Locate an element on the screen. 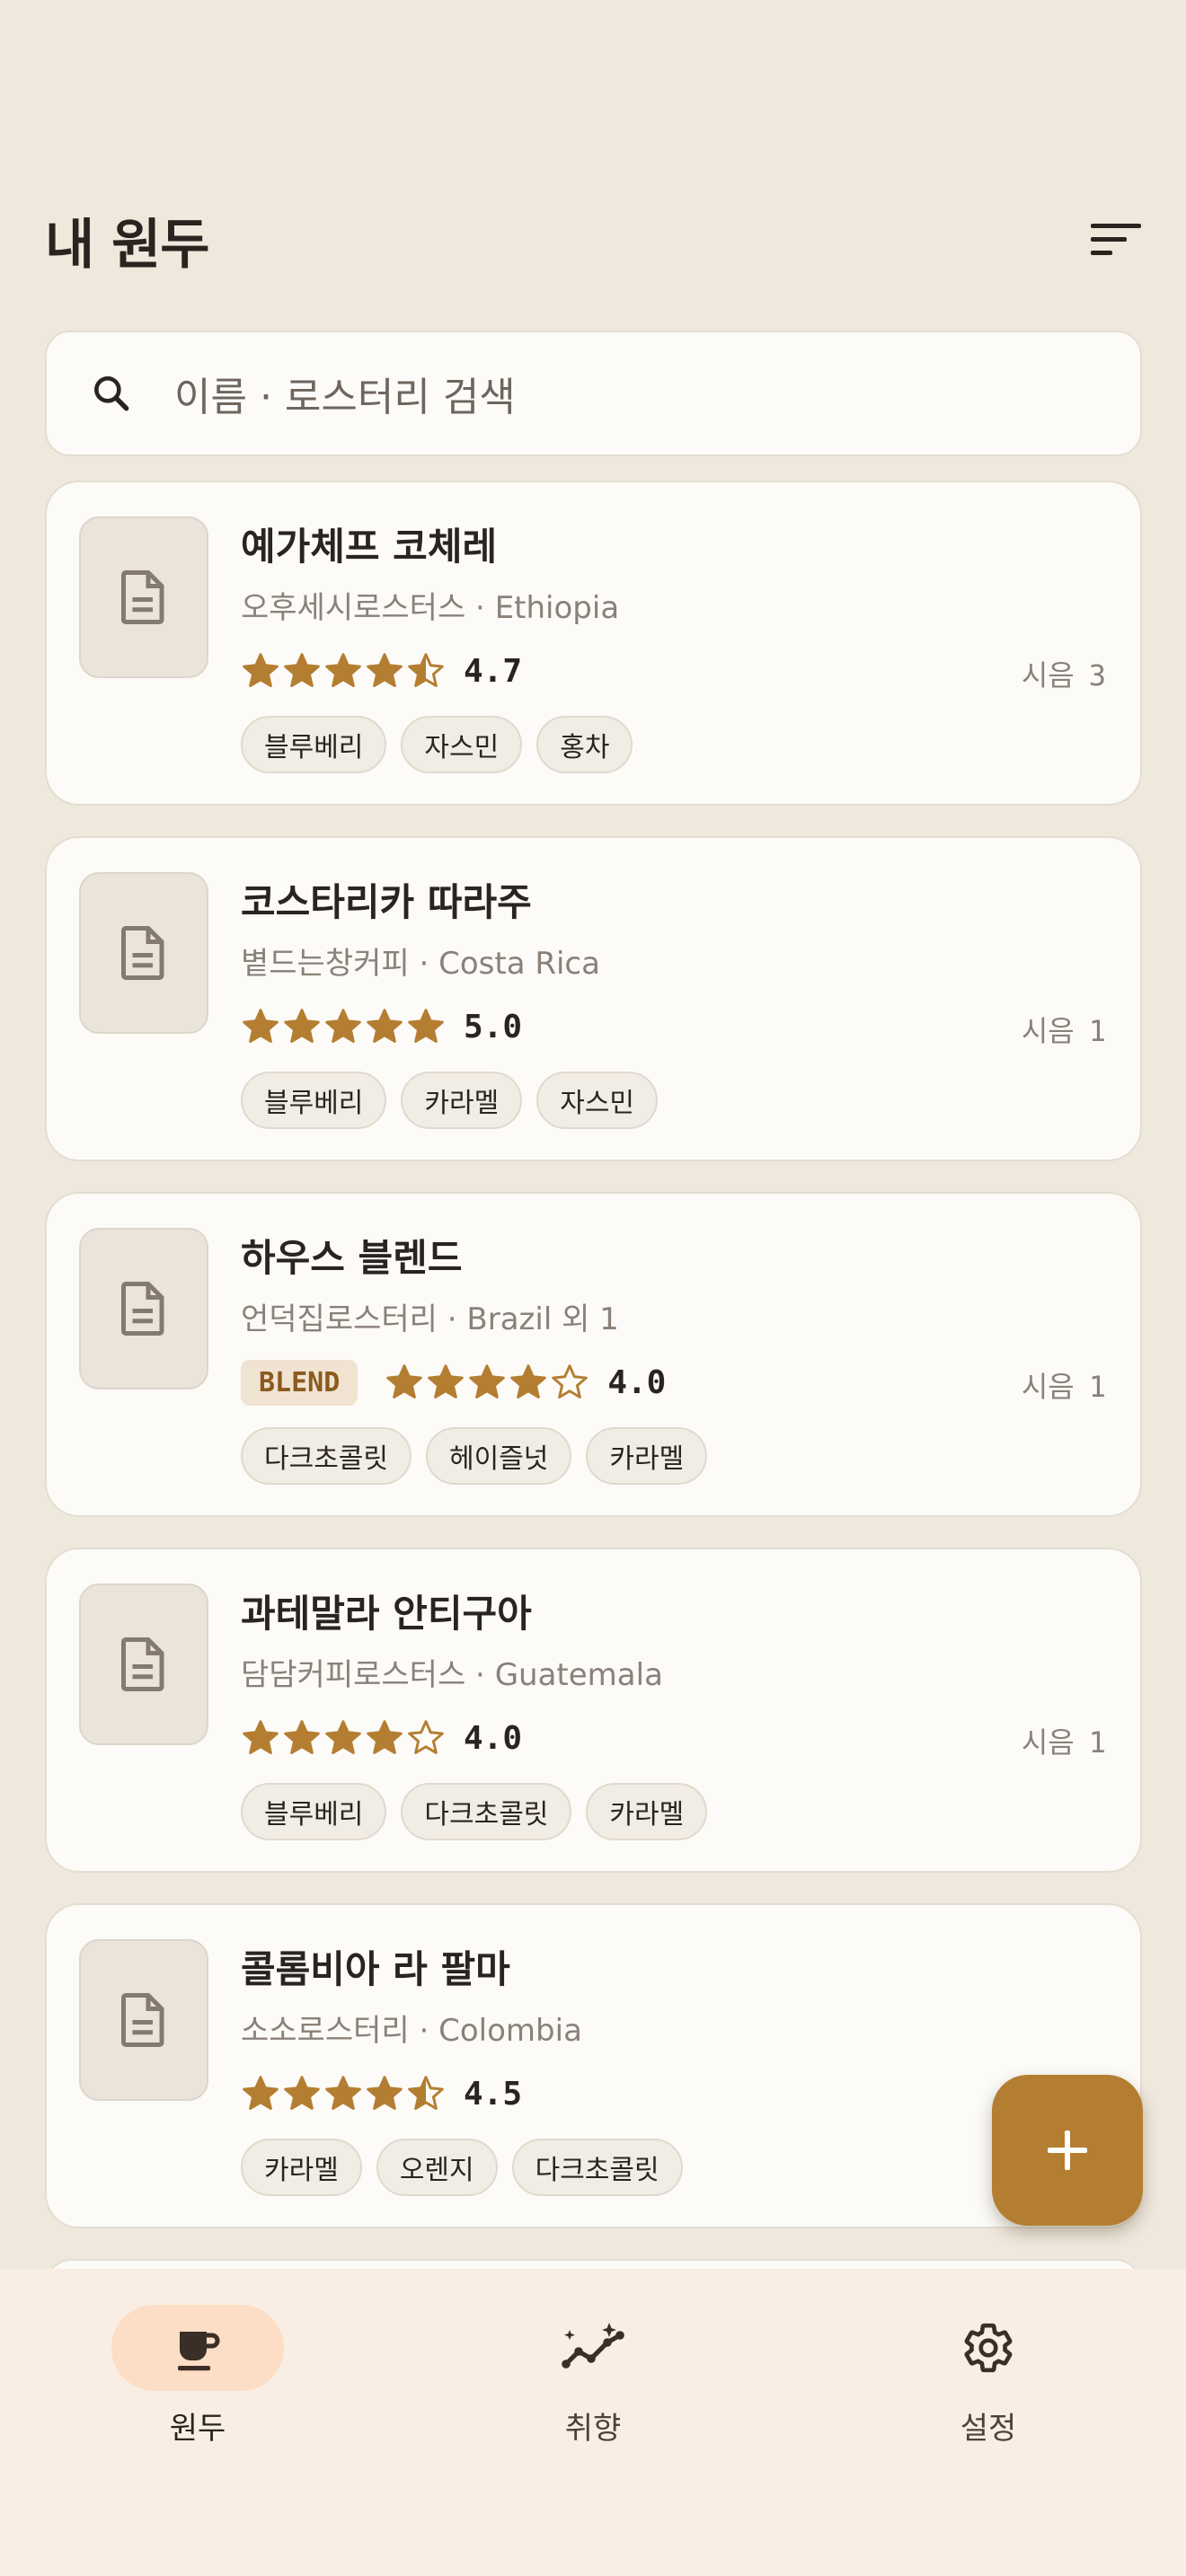 The width and height of the screenshot is (1186, 2576). nav-pill is located at coordinates (593, 2348).